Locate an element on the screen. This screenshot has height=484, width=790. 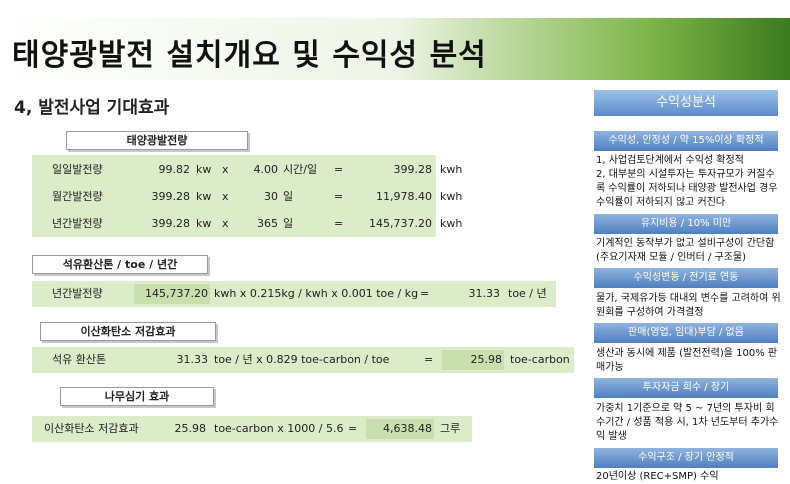
co2-row-equals: = is located at coordinates (429, 359).